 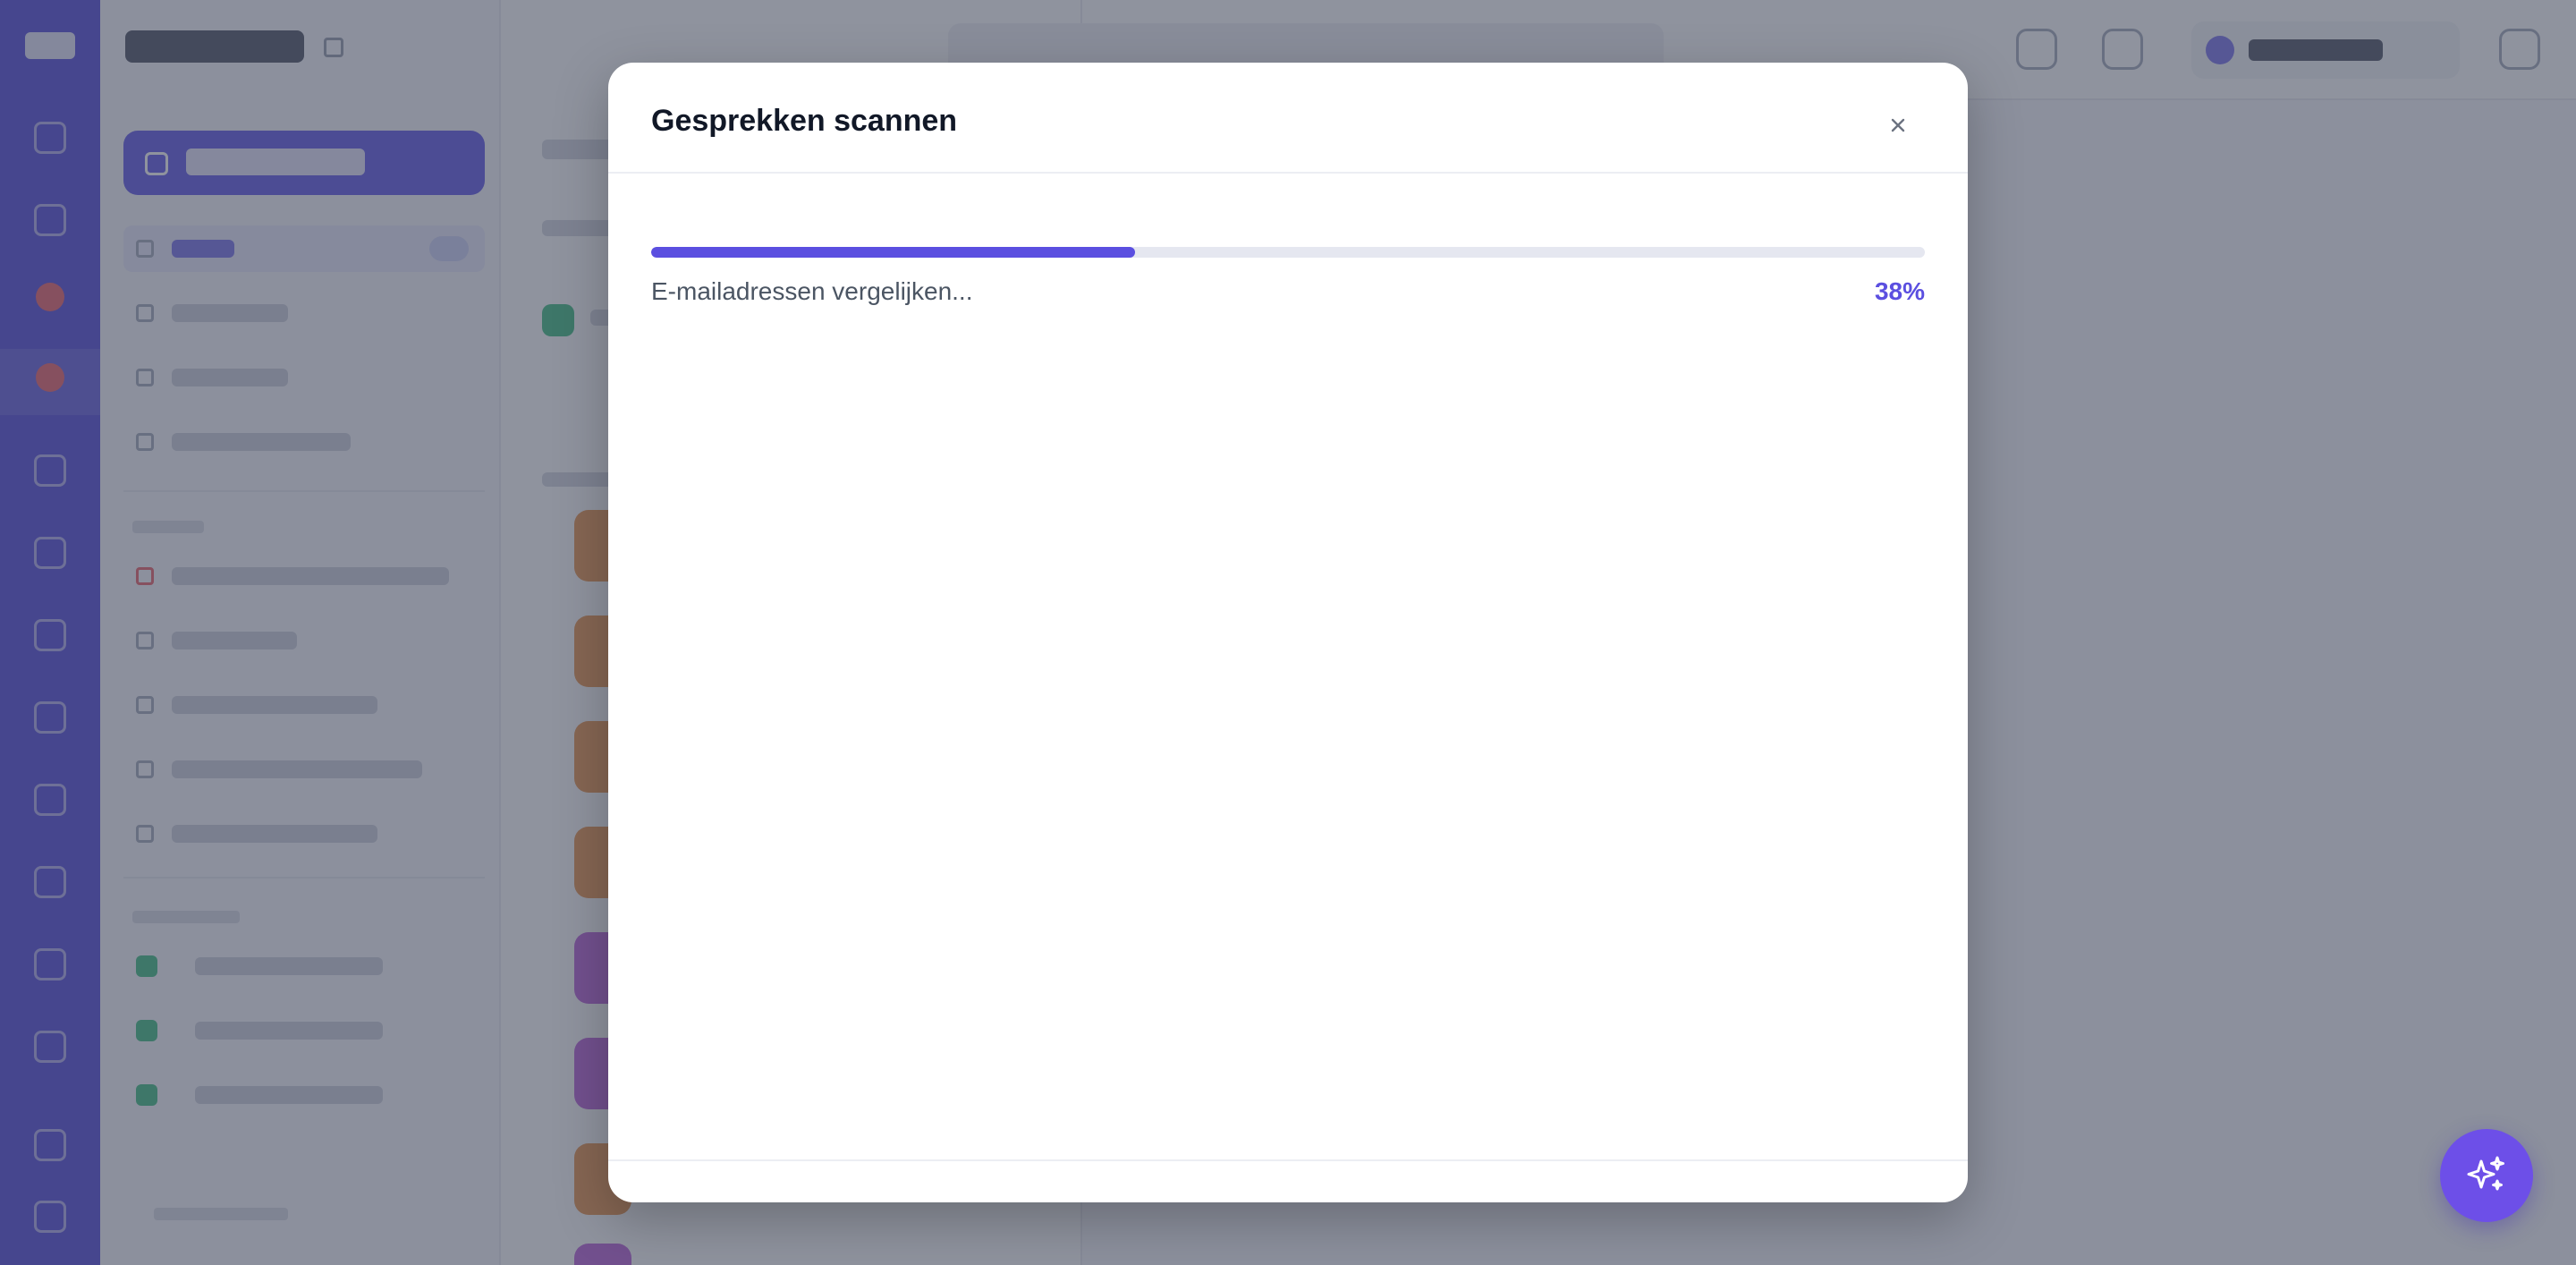 I want to click on dialog-title: Gesprekken scannen, so click(x=804, y=121).